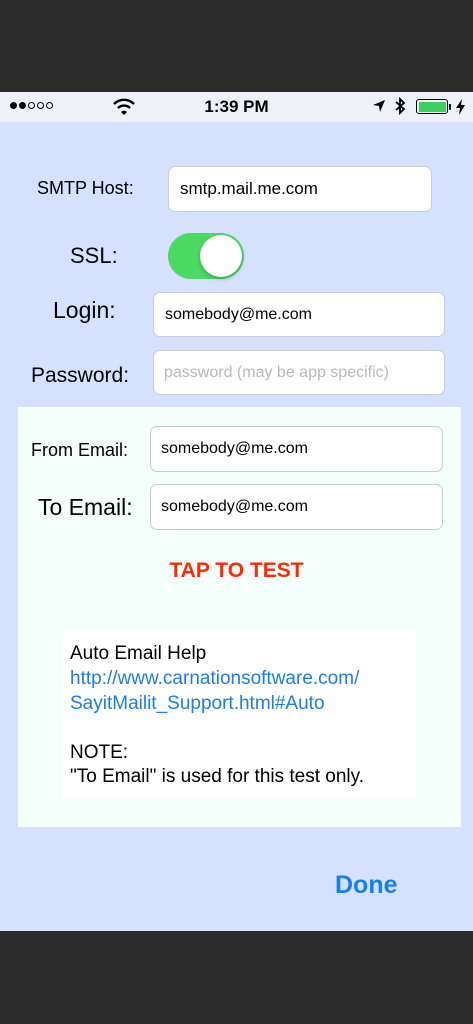 This screenshot has width=473, height=1024. I want to click on done-button: Done, so click(366, 885).